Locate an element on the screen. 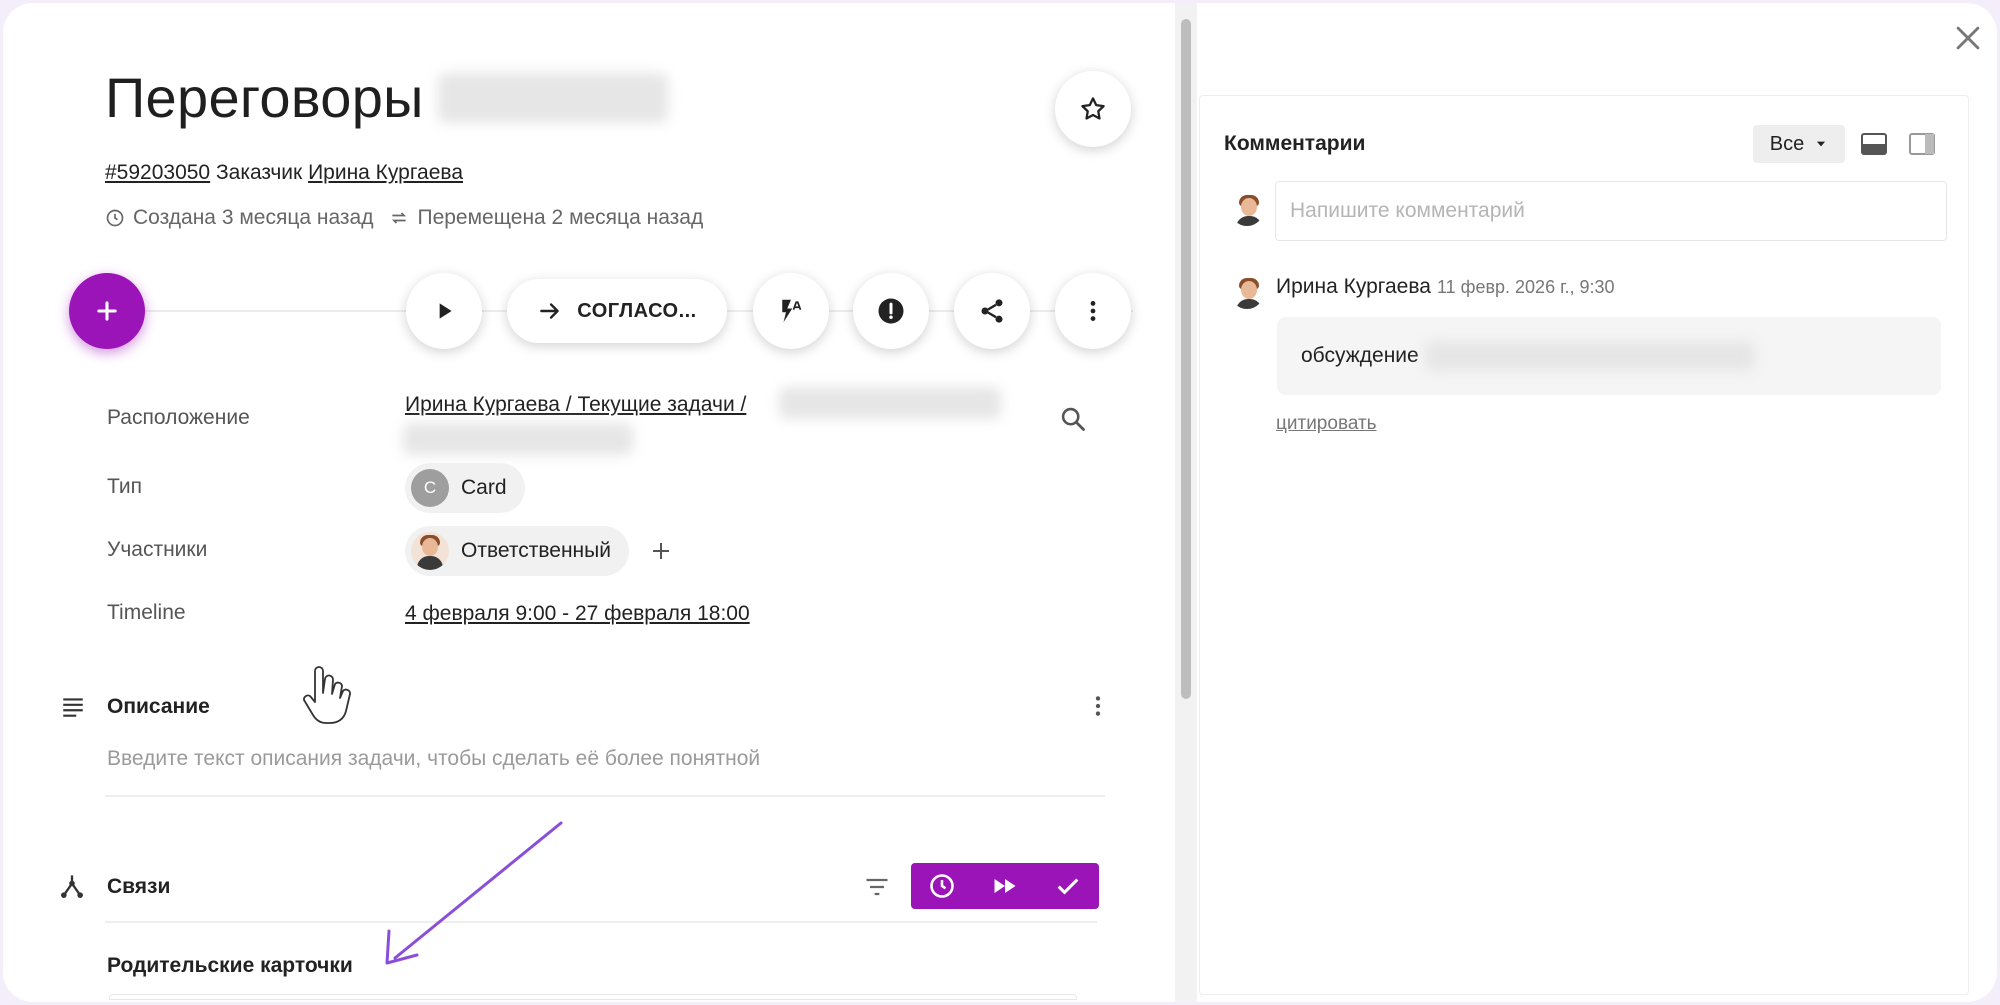  plus-icon is located at coordinates (107, 311).